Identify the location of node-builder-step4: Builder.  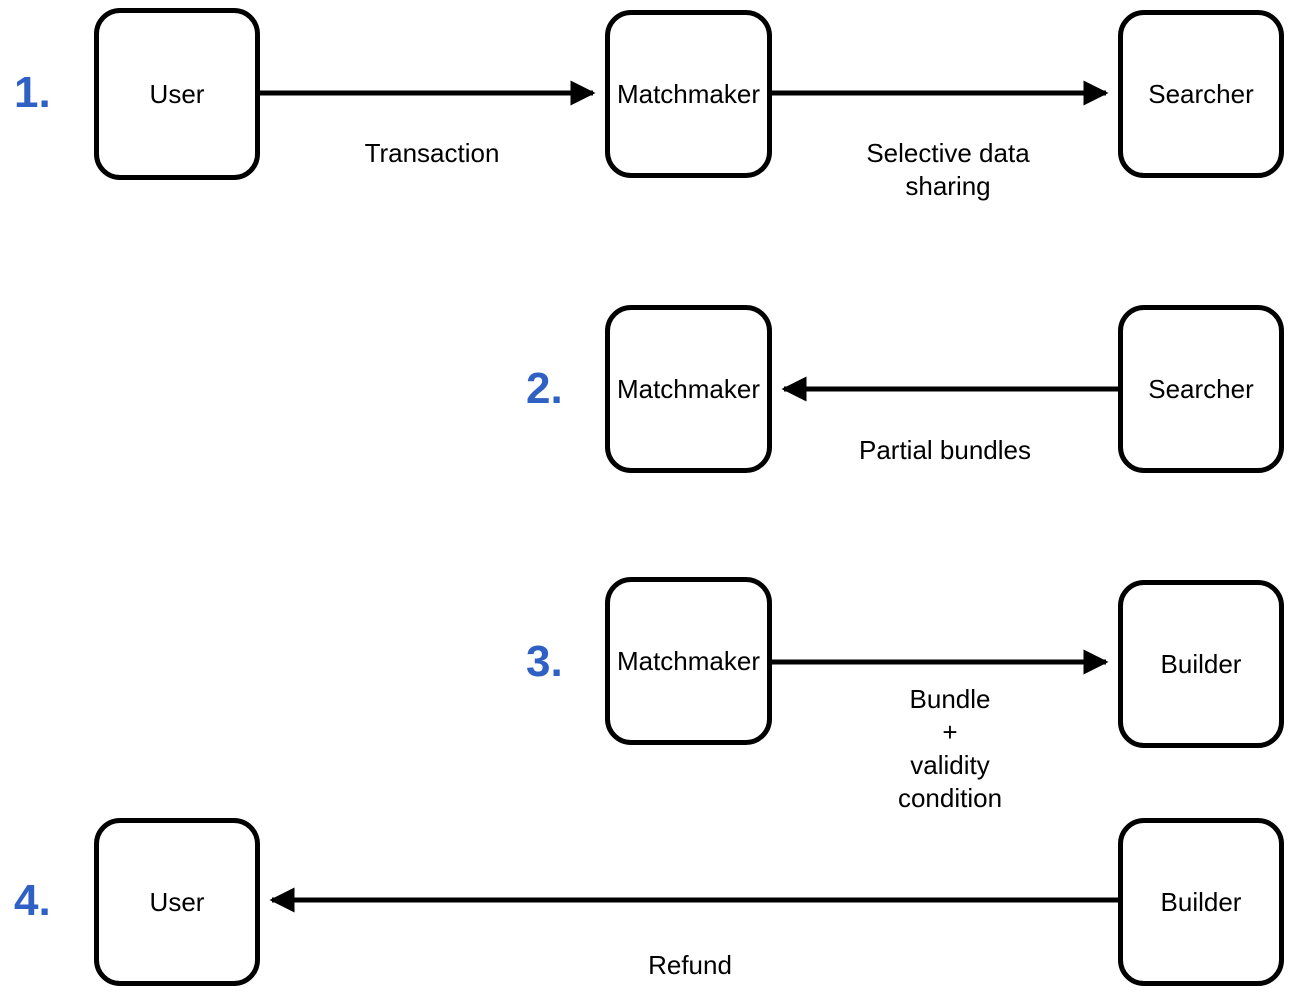
(1201, 902).